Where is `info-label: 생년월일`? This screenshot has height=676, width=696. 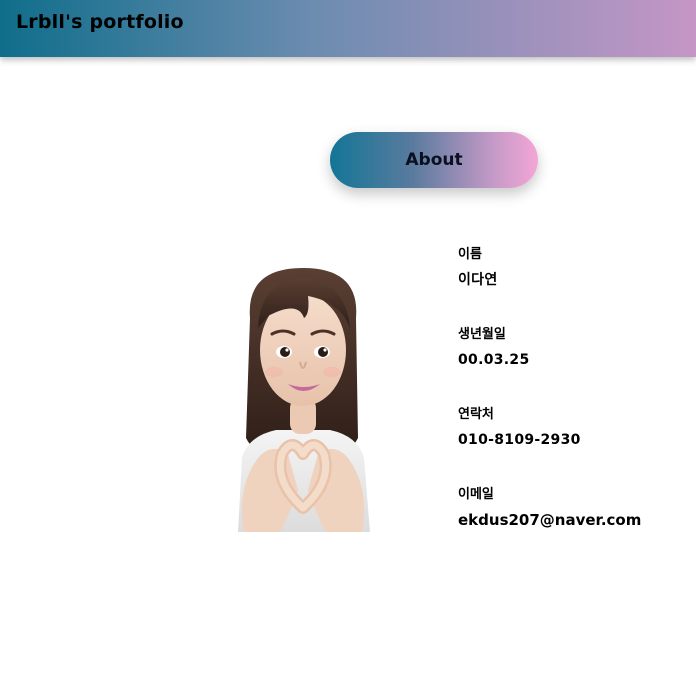
info-label: 생년월일 is located at coordinates (482, 334).